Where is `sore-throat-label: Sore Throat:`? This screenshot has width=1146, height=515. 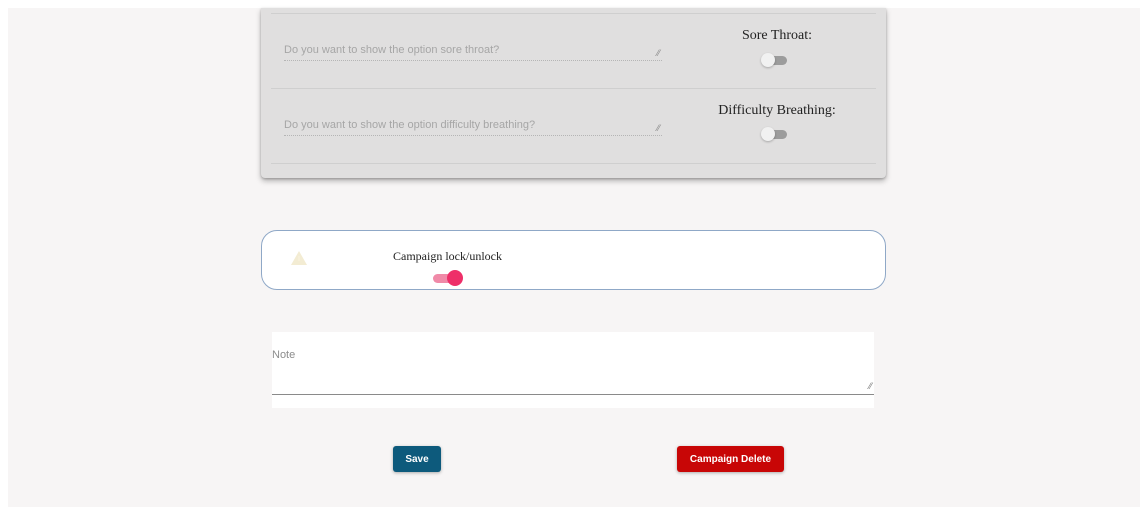
sore-throat-label: Sore Throat: is located at coordinates (777, 35).